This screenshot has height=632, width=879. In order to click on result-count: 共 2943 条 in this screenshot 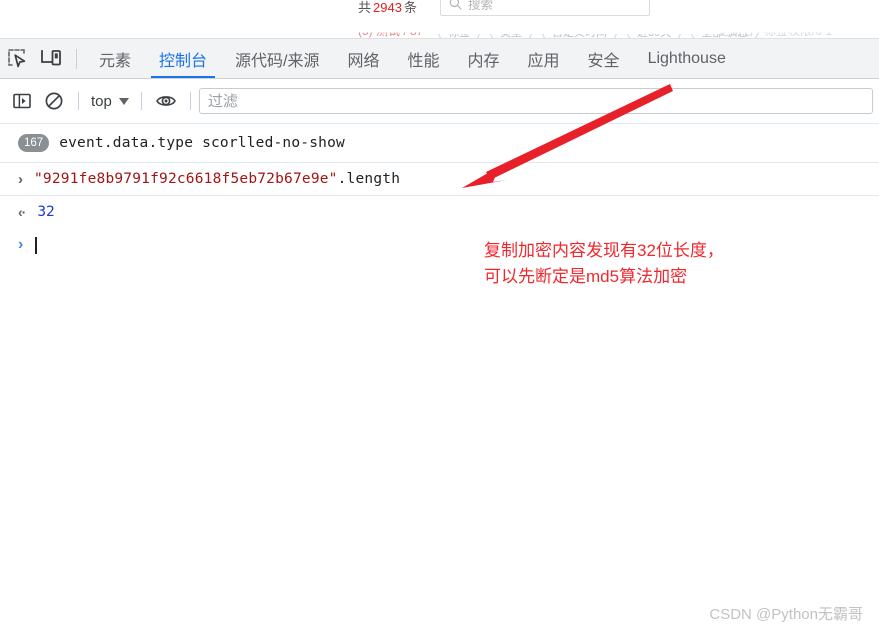, I will do `click(387, 8)`.